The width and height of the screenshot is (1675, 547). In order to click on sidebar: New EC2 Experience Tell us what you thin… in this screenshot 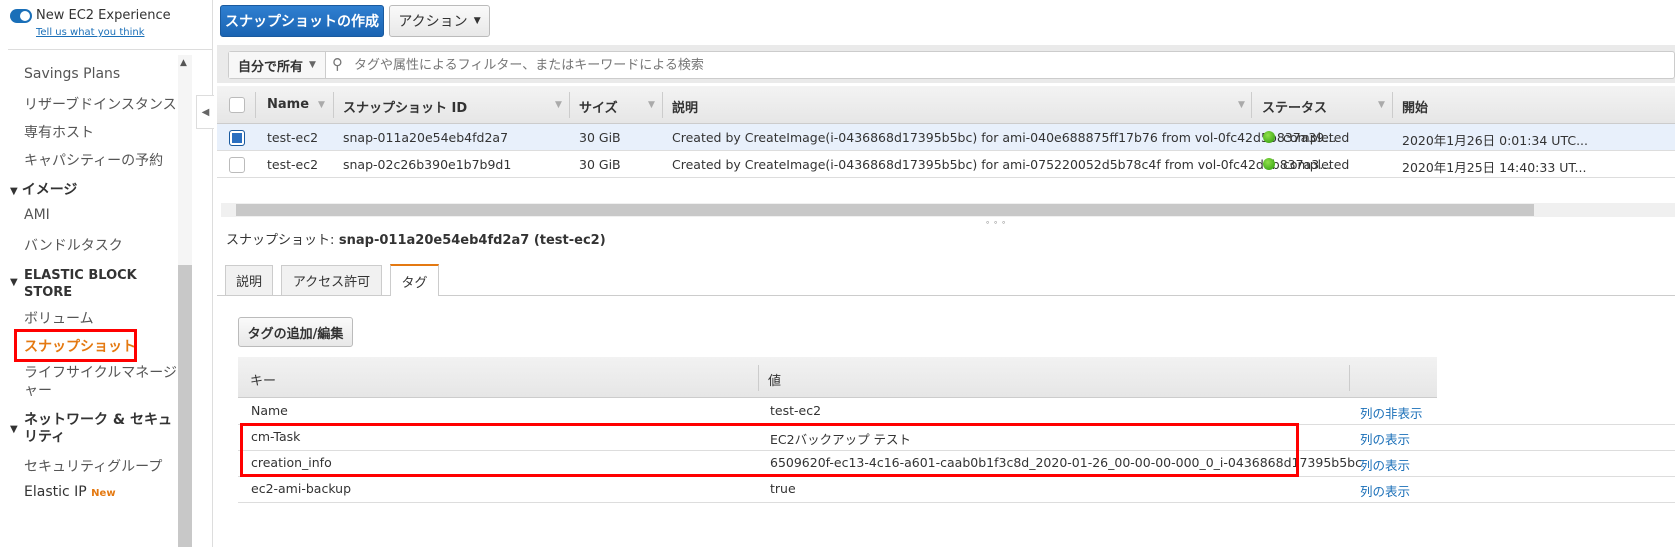, I will do `click(106, 273)`.